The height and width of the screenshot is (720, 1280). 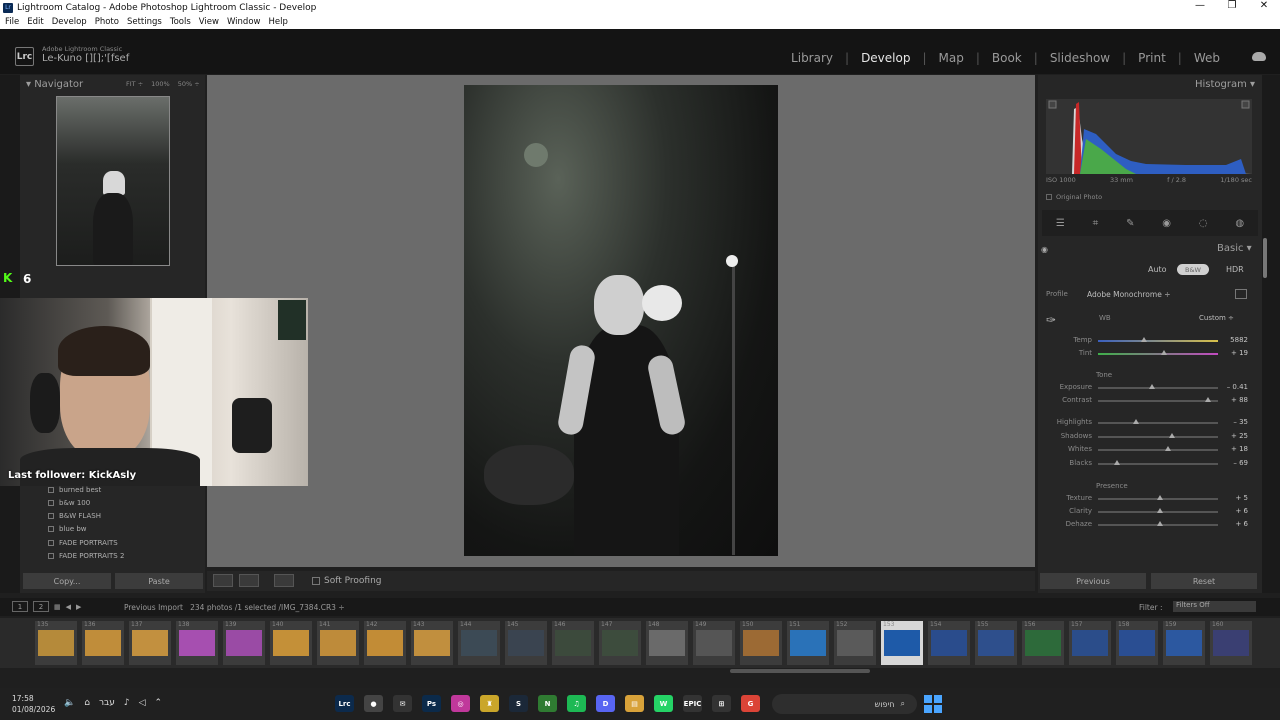 I want to click on preset-item: burned best, so click(x=74, y=490).